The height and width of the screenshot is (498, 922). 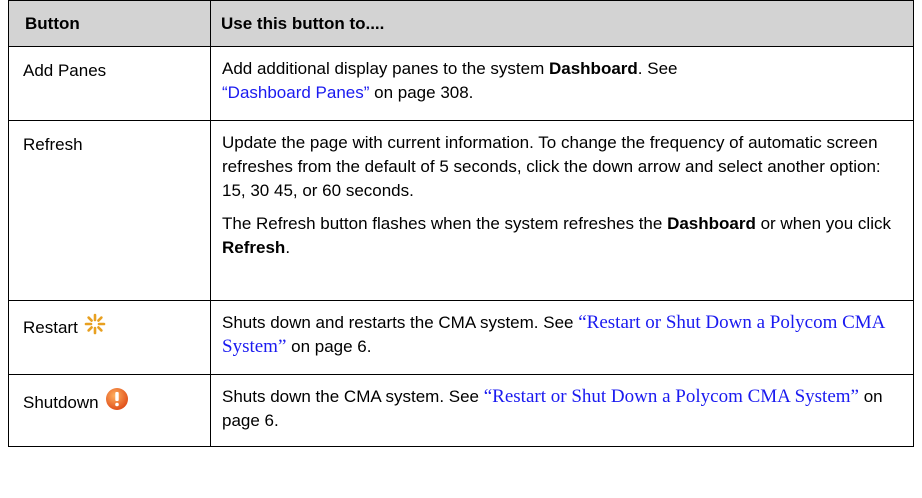 What do you see at coordinates (295, 92) in the screenshot?
I see `dashboard-panes-link: “Dashboard Panes”` at bounding box center [295, 92].